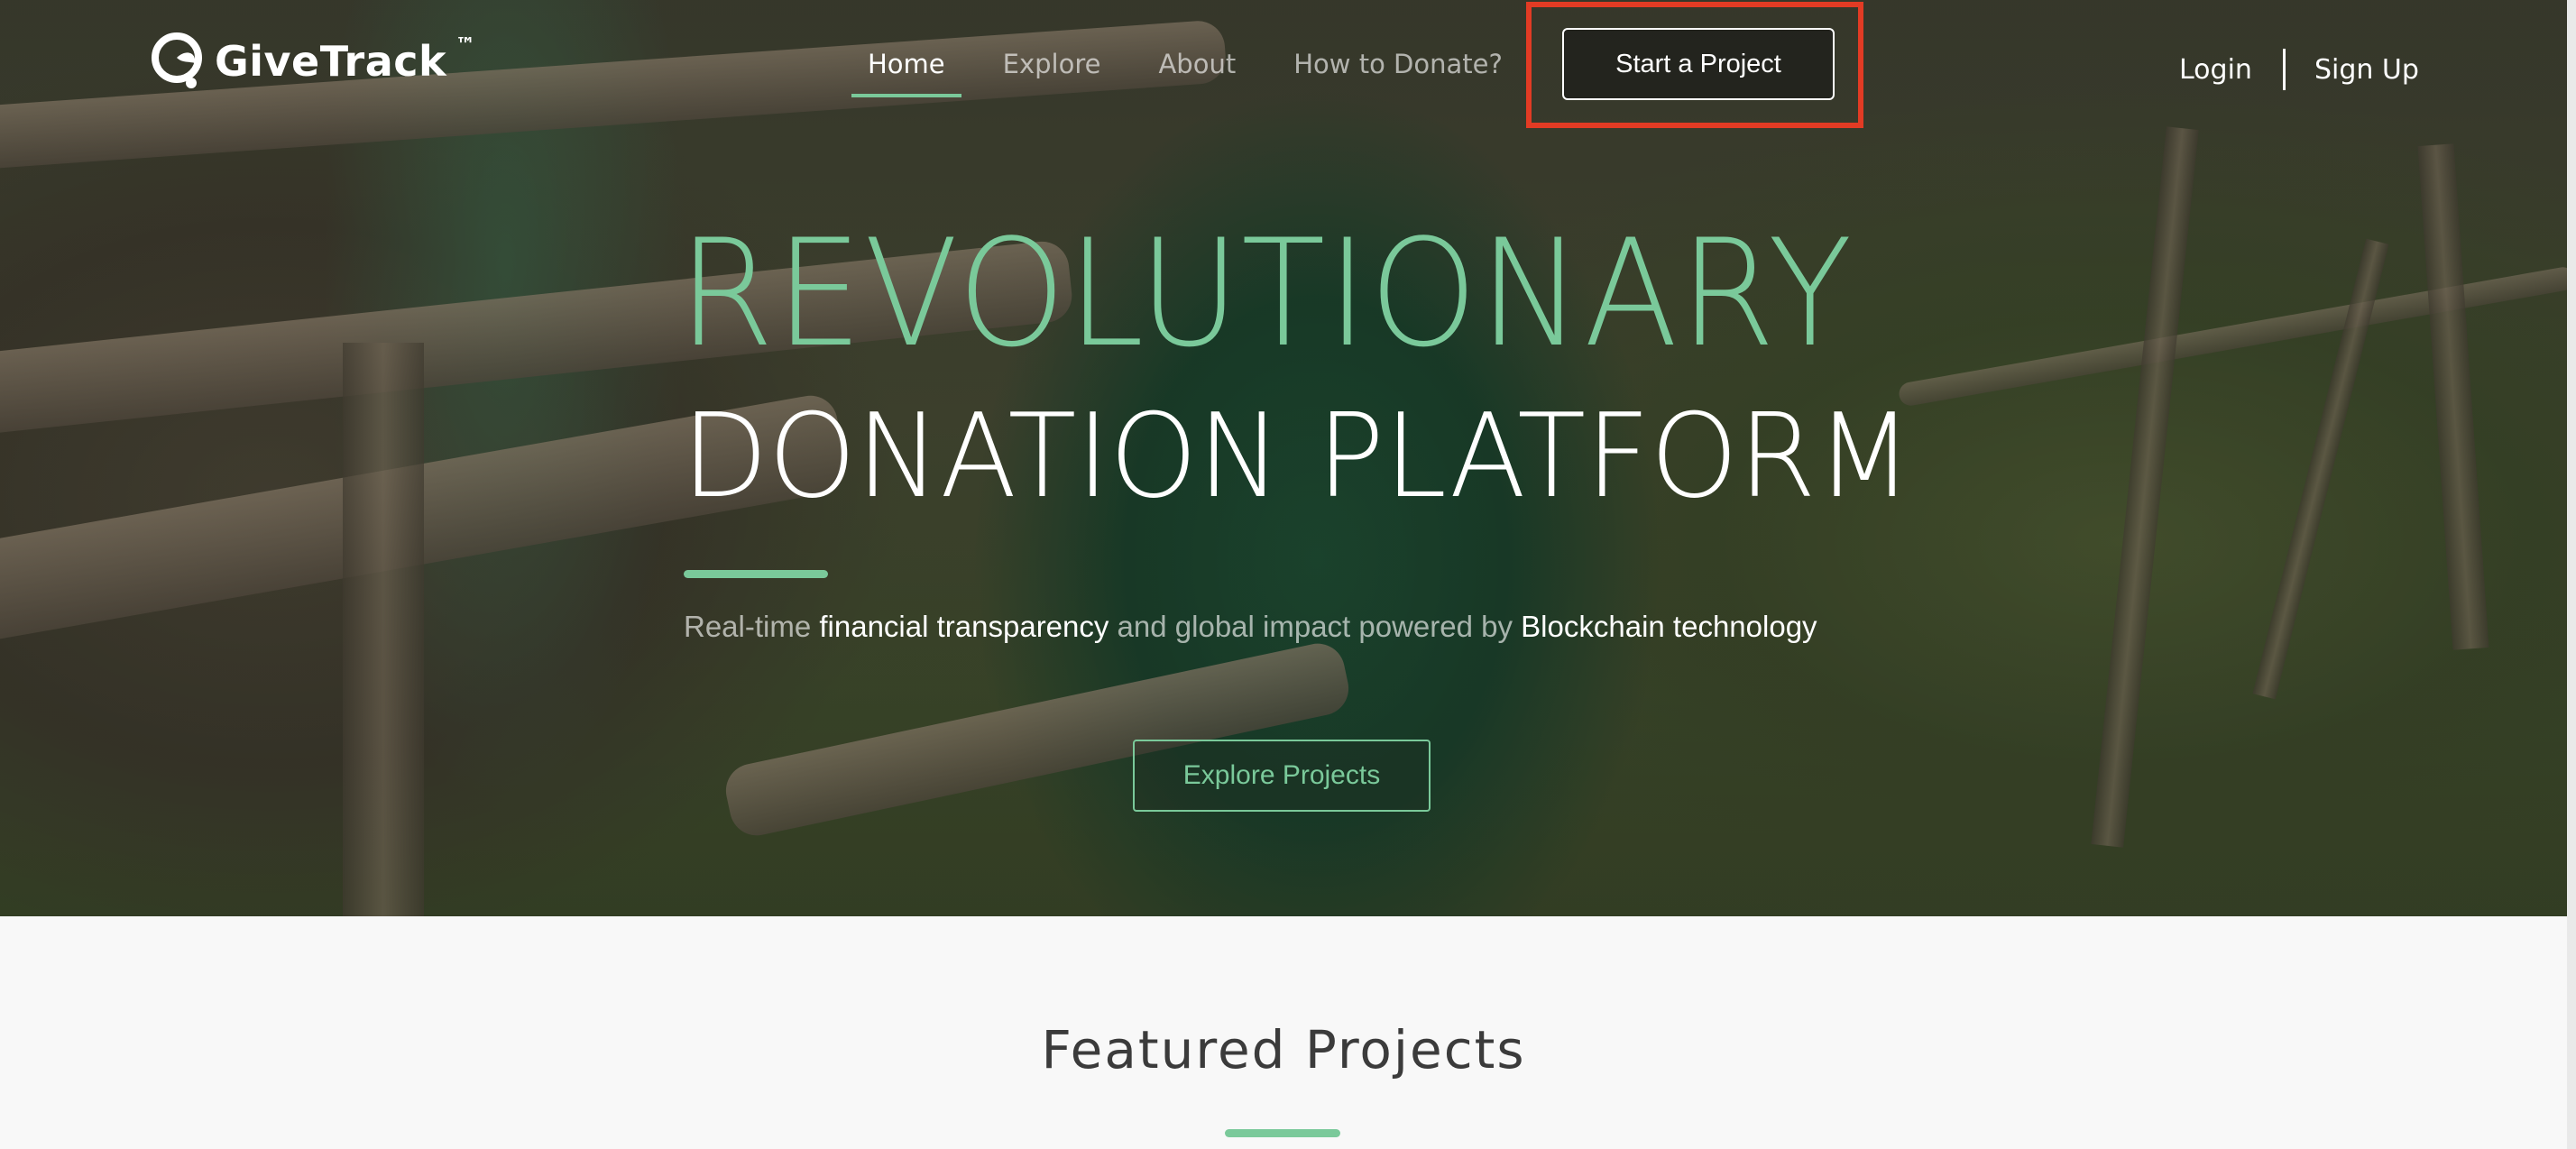 This screenshot has width=2576, height=1149. What do you see at coordinates (2299, 69) in the screenshot?
I see `auth-links: Login Sign Up` at bounding box center [2299, 69].